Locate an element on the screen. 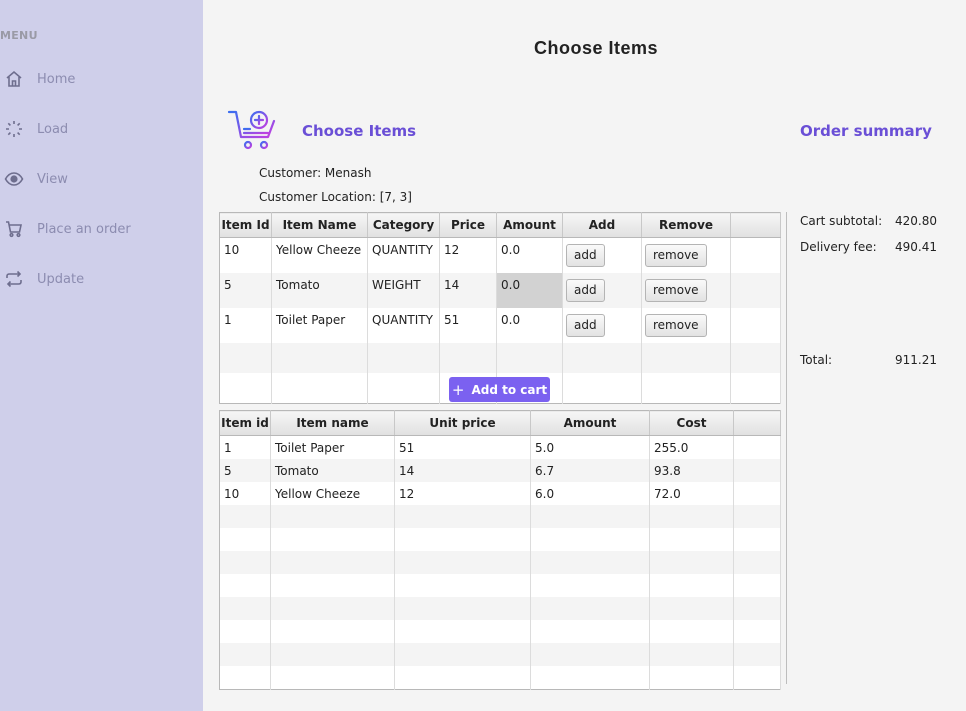 The height and width of the screenshot is (711, 966). table-header-row: Item id Item name Unit price Amount Cost is located at coordinates (500, 423).